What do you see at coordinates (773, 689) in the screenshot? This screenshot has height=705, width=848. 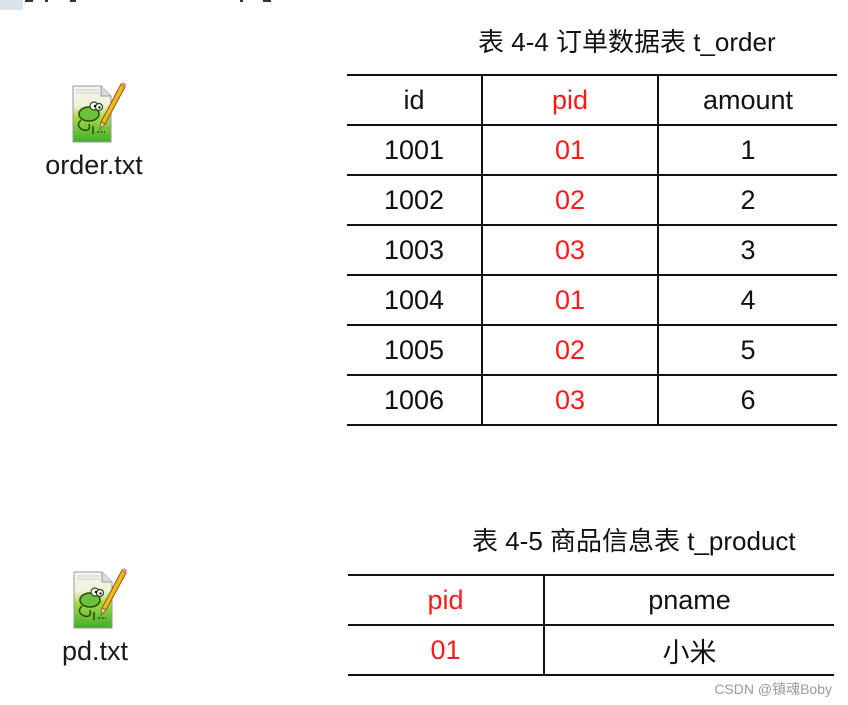 I see `csdn-watermark: CSDN @镇魂Boby` at bounding box center [773, 689].